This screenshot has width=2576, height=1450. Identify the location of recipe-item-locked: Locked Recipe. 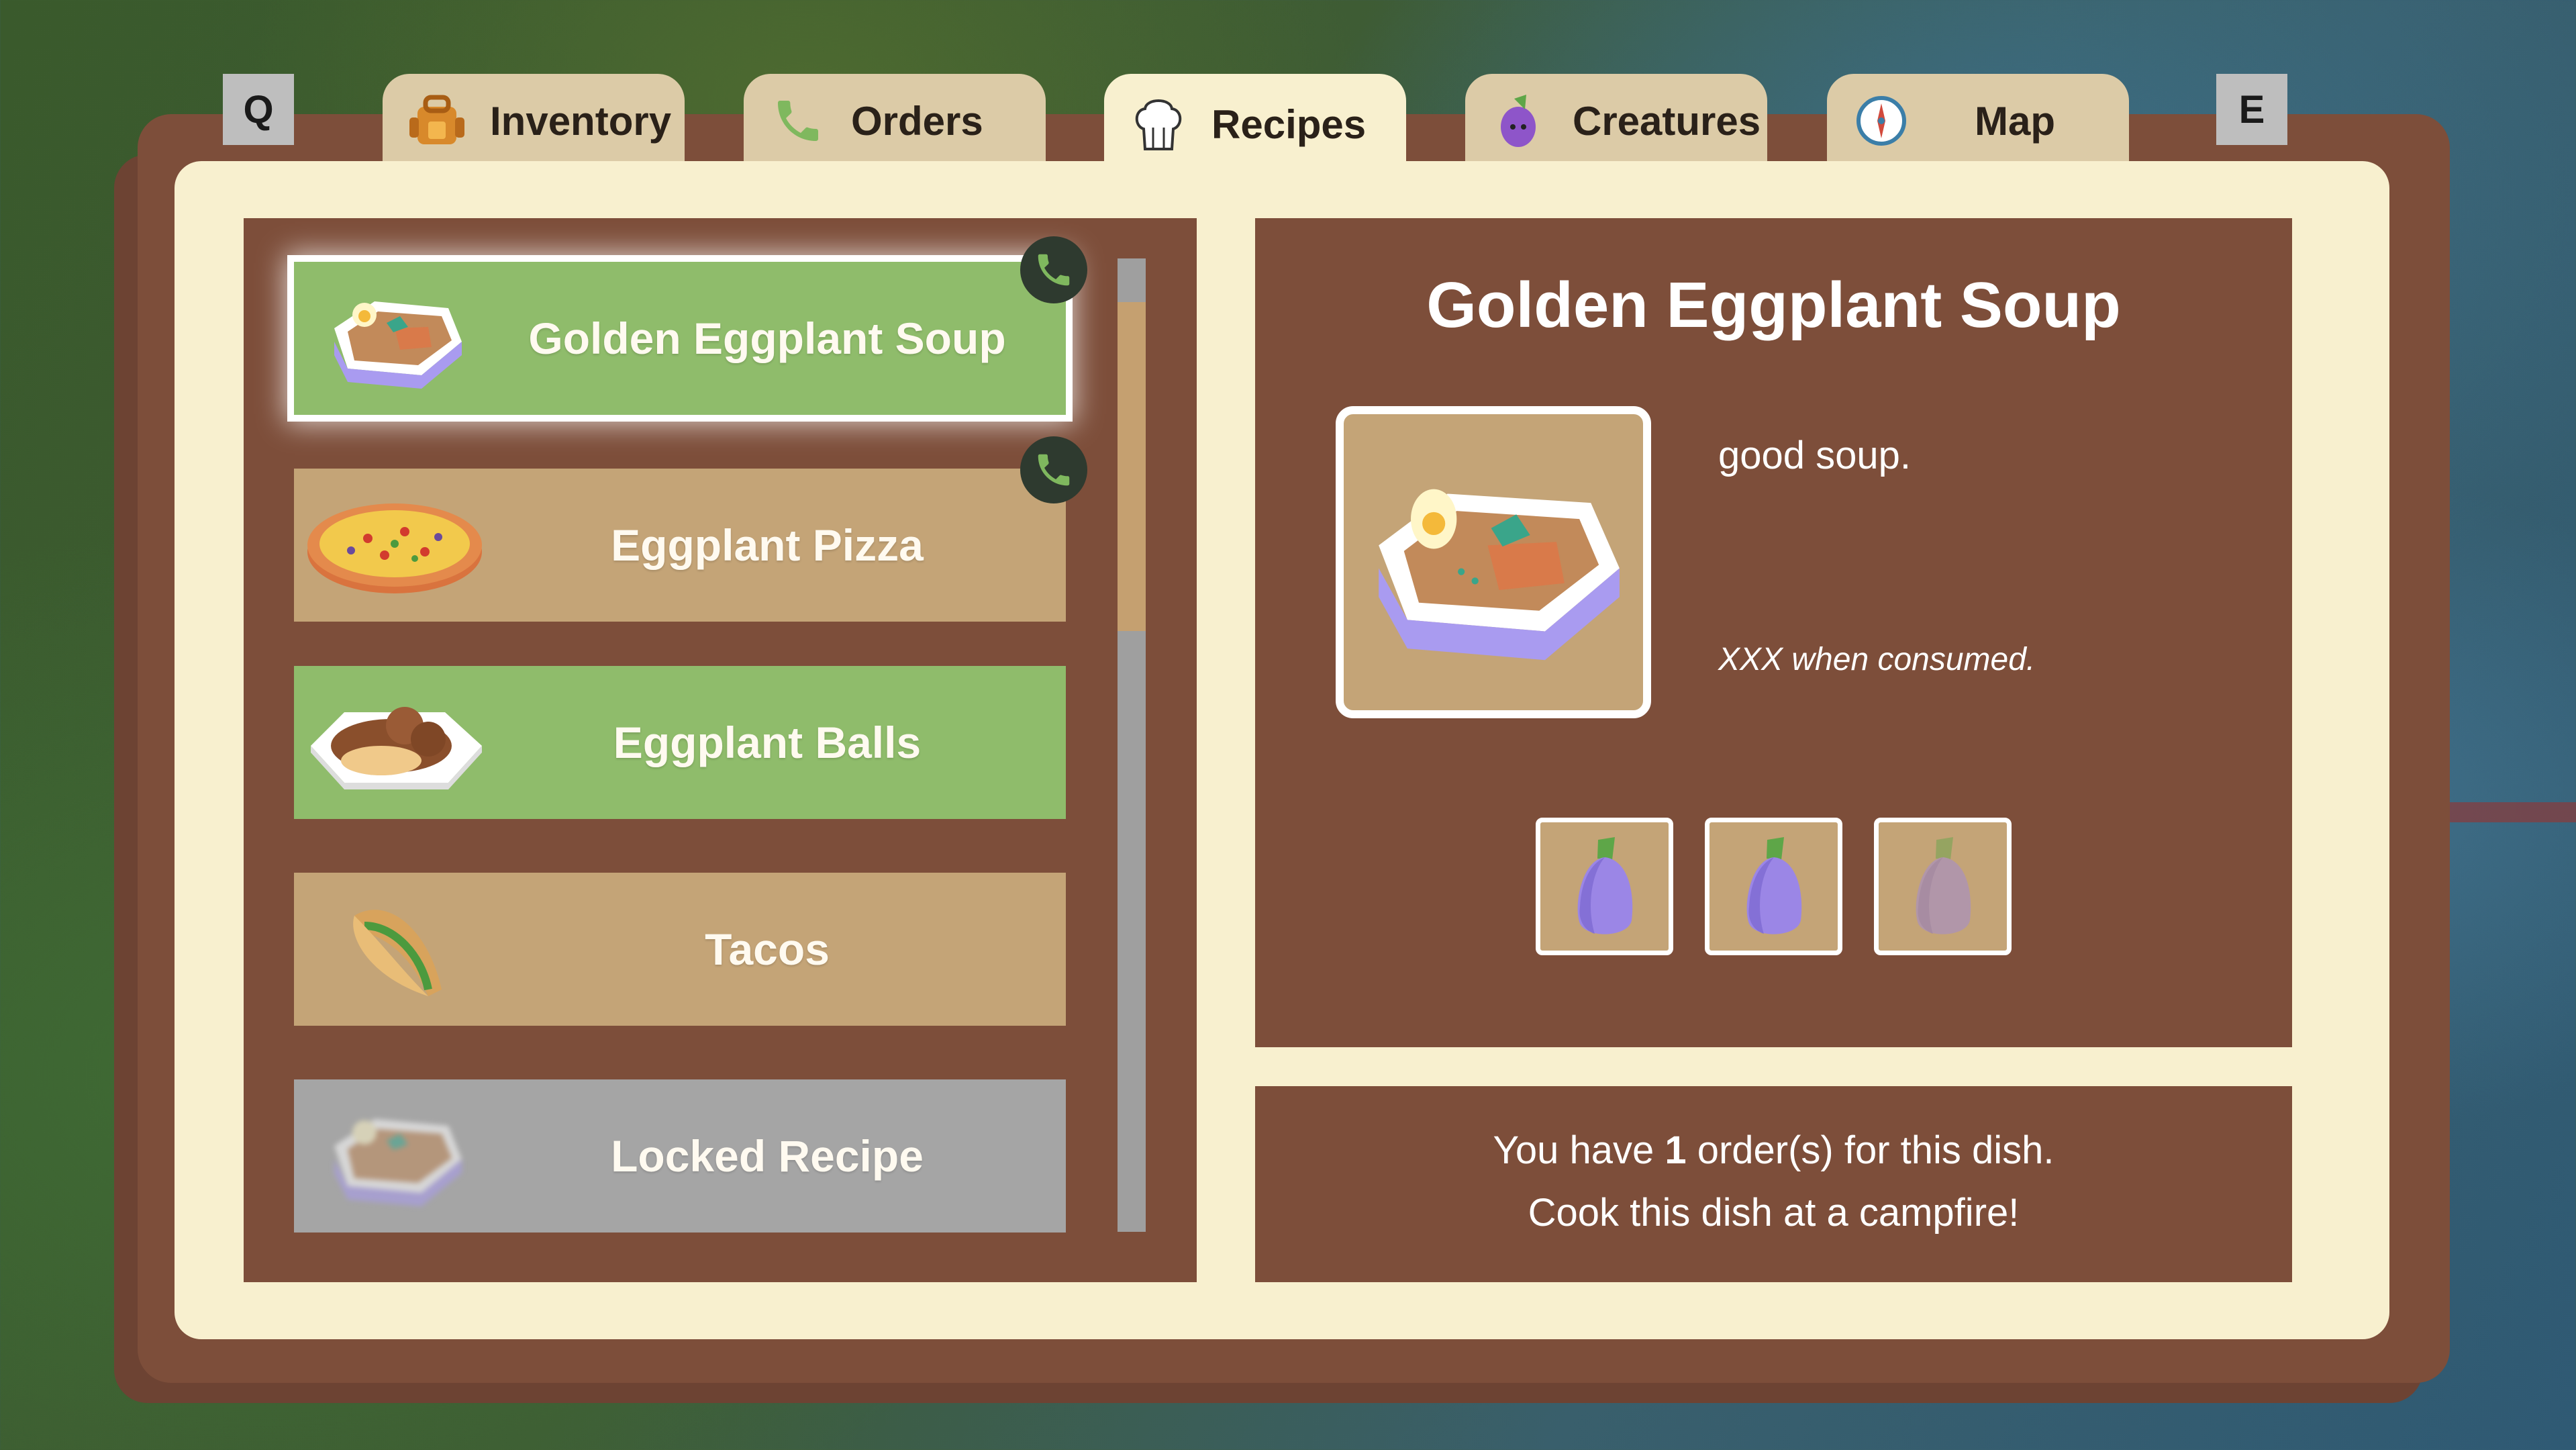
(680, 1155).